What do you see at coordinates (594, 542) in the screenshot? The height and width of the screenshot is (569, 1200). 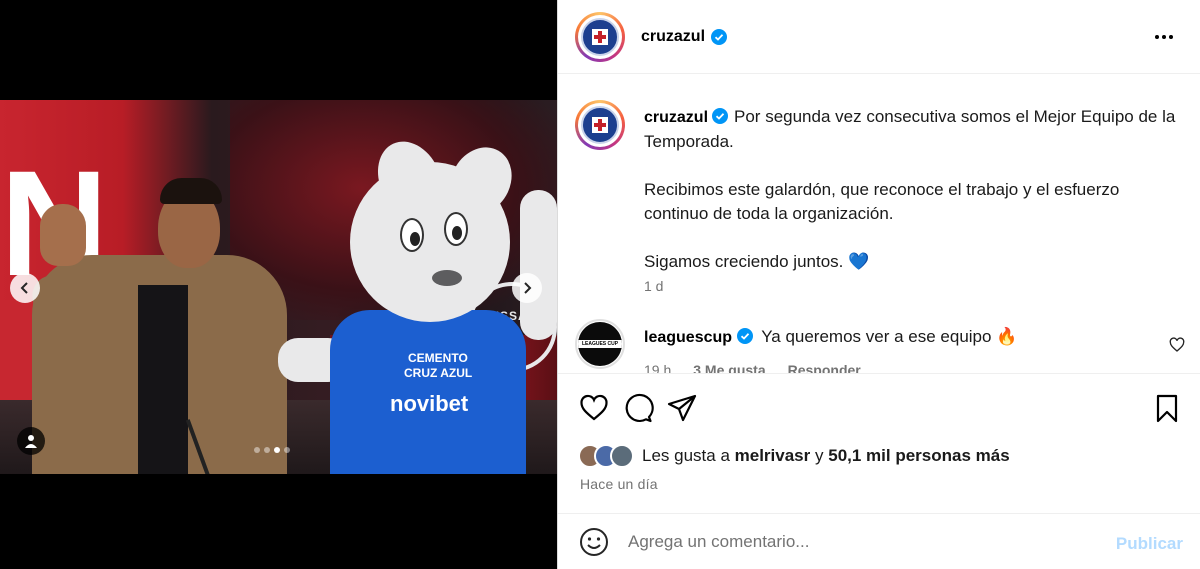 I see `emoji-icon` at bounding box center [594, 542].